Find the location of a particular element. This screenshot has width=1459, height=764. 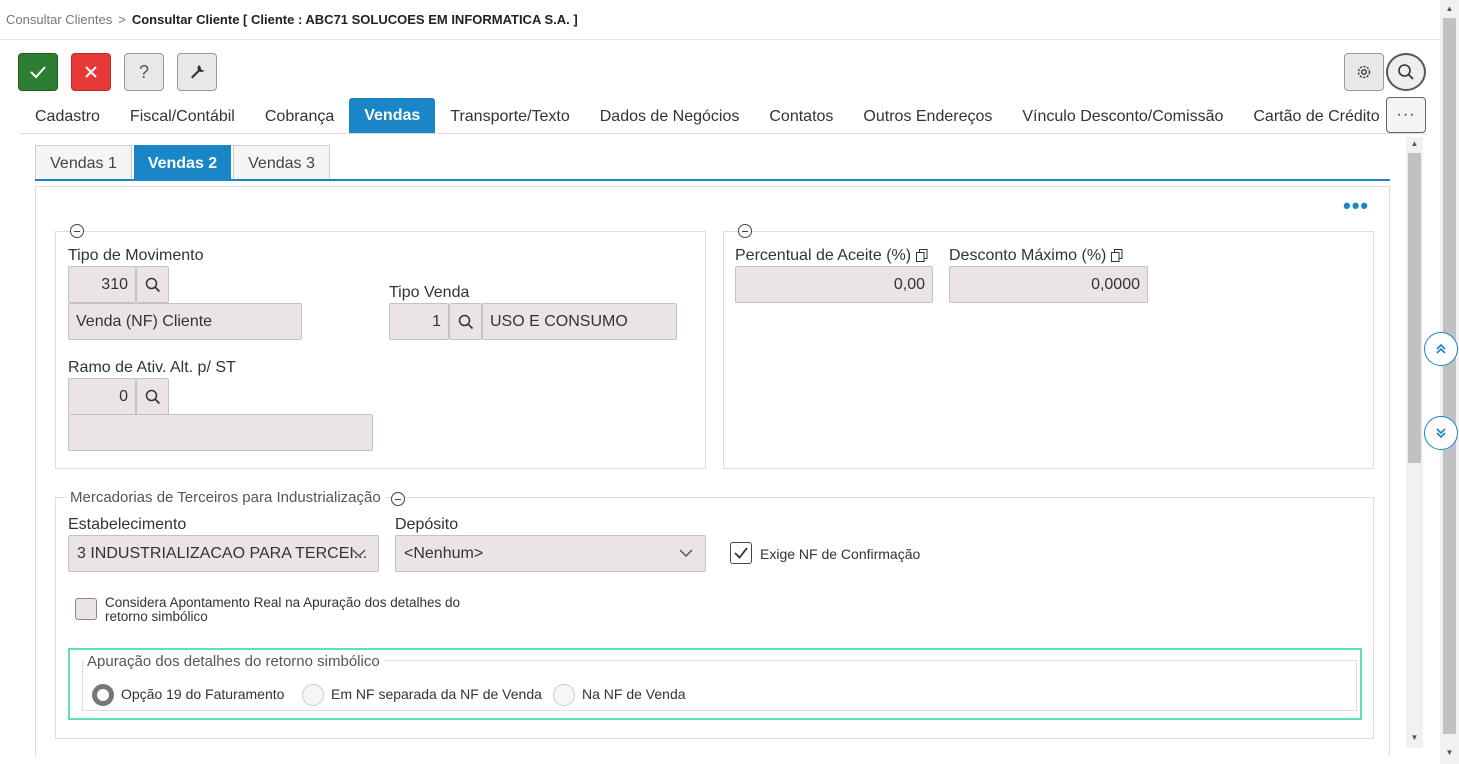

confirm-button is located at coordinates (38, 72).